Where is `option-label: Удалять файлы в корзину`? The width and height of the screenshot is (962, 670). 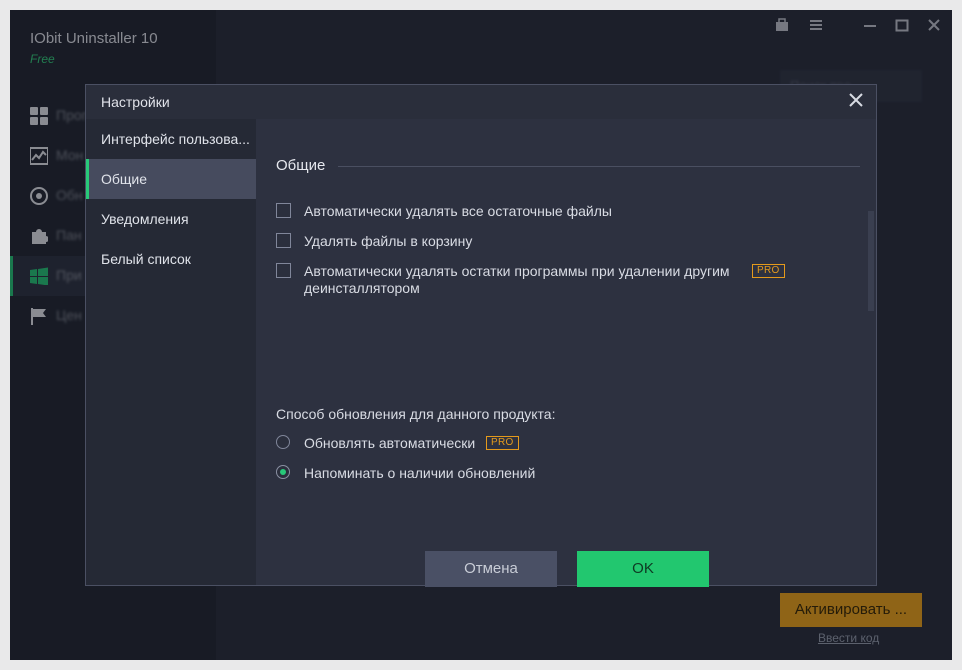
option-label: Удалять файлы в корзину is located at coordinates (388, 241).